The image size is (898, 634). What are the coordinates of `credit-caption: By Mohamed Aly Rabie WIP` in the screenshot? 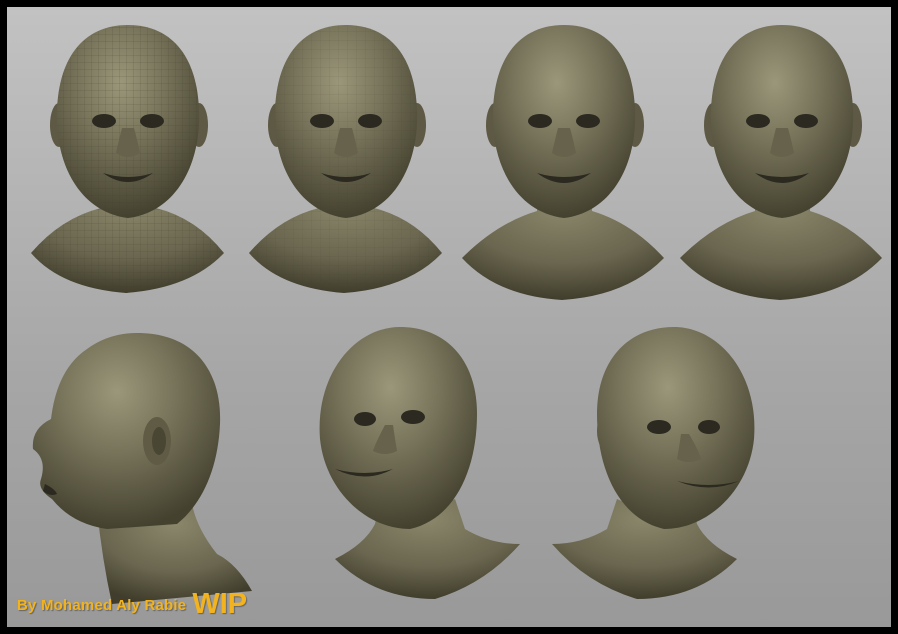 It's located at (132, 602).